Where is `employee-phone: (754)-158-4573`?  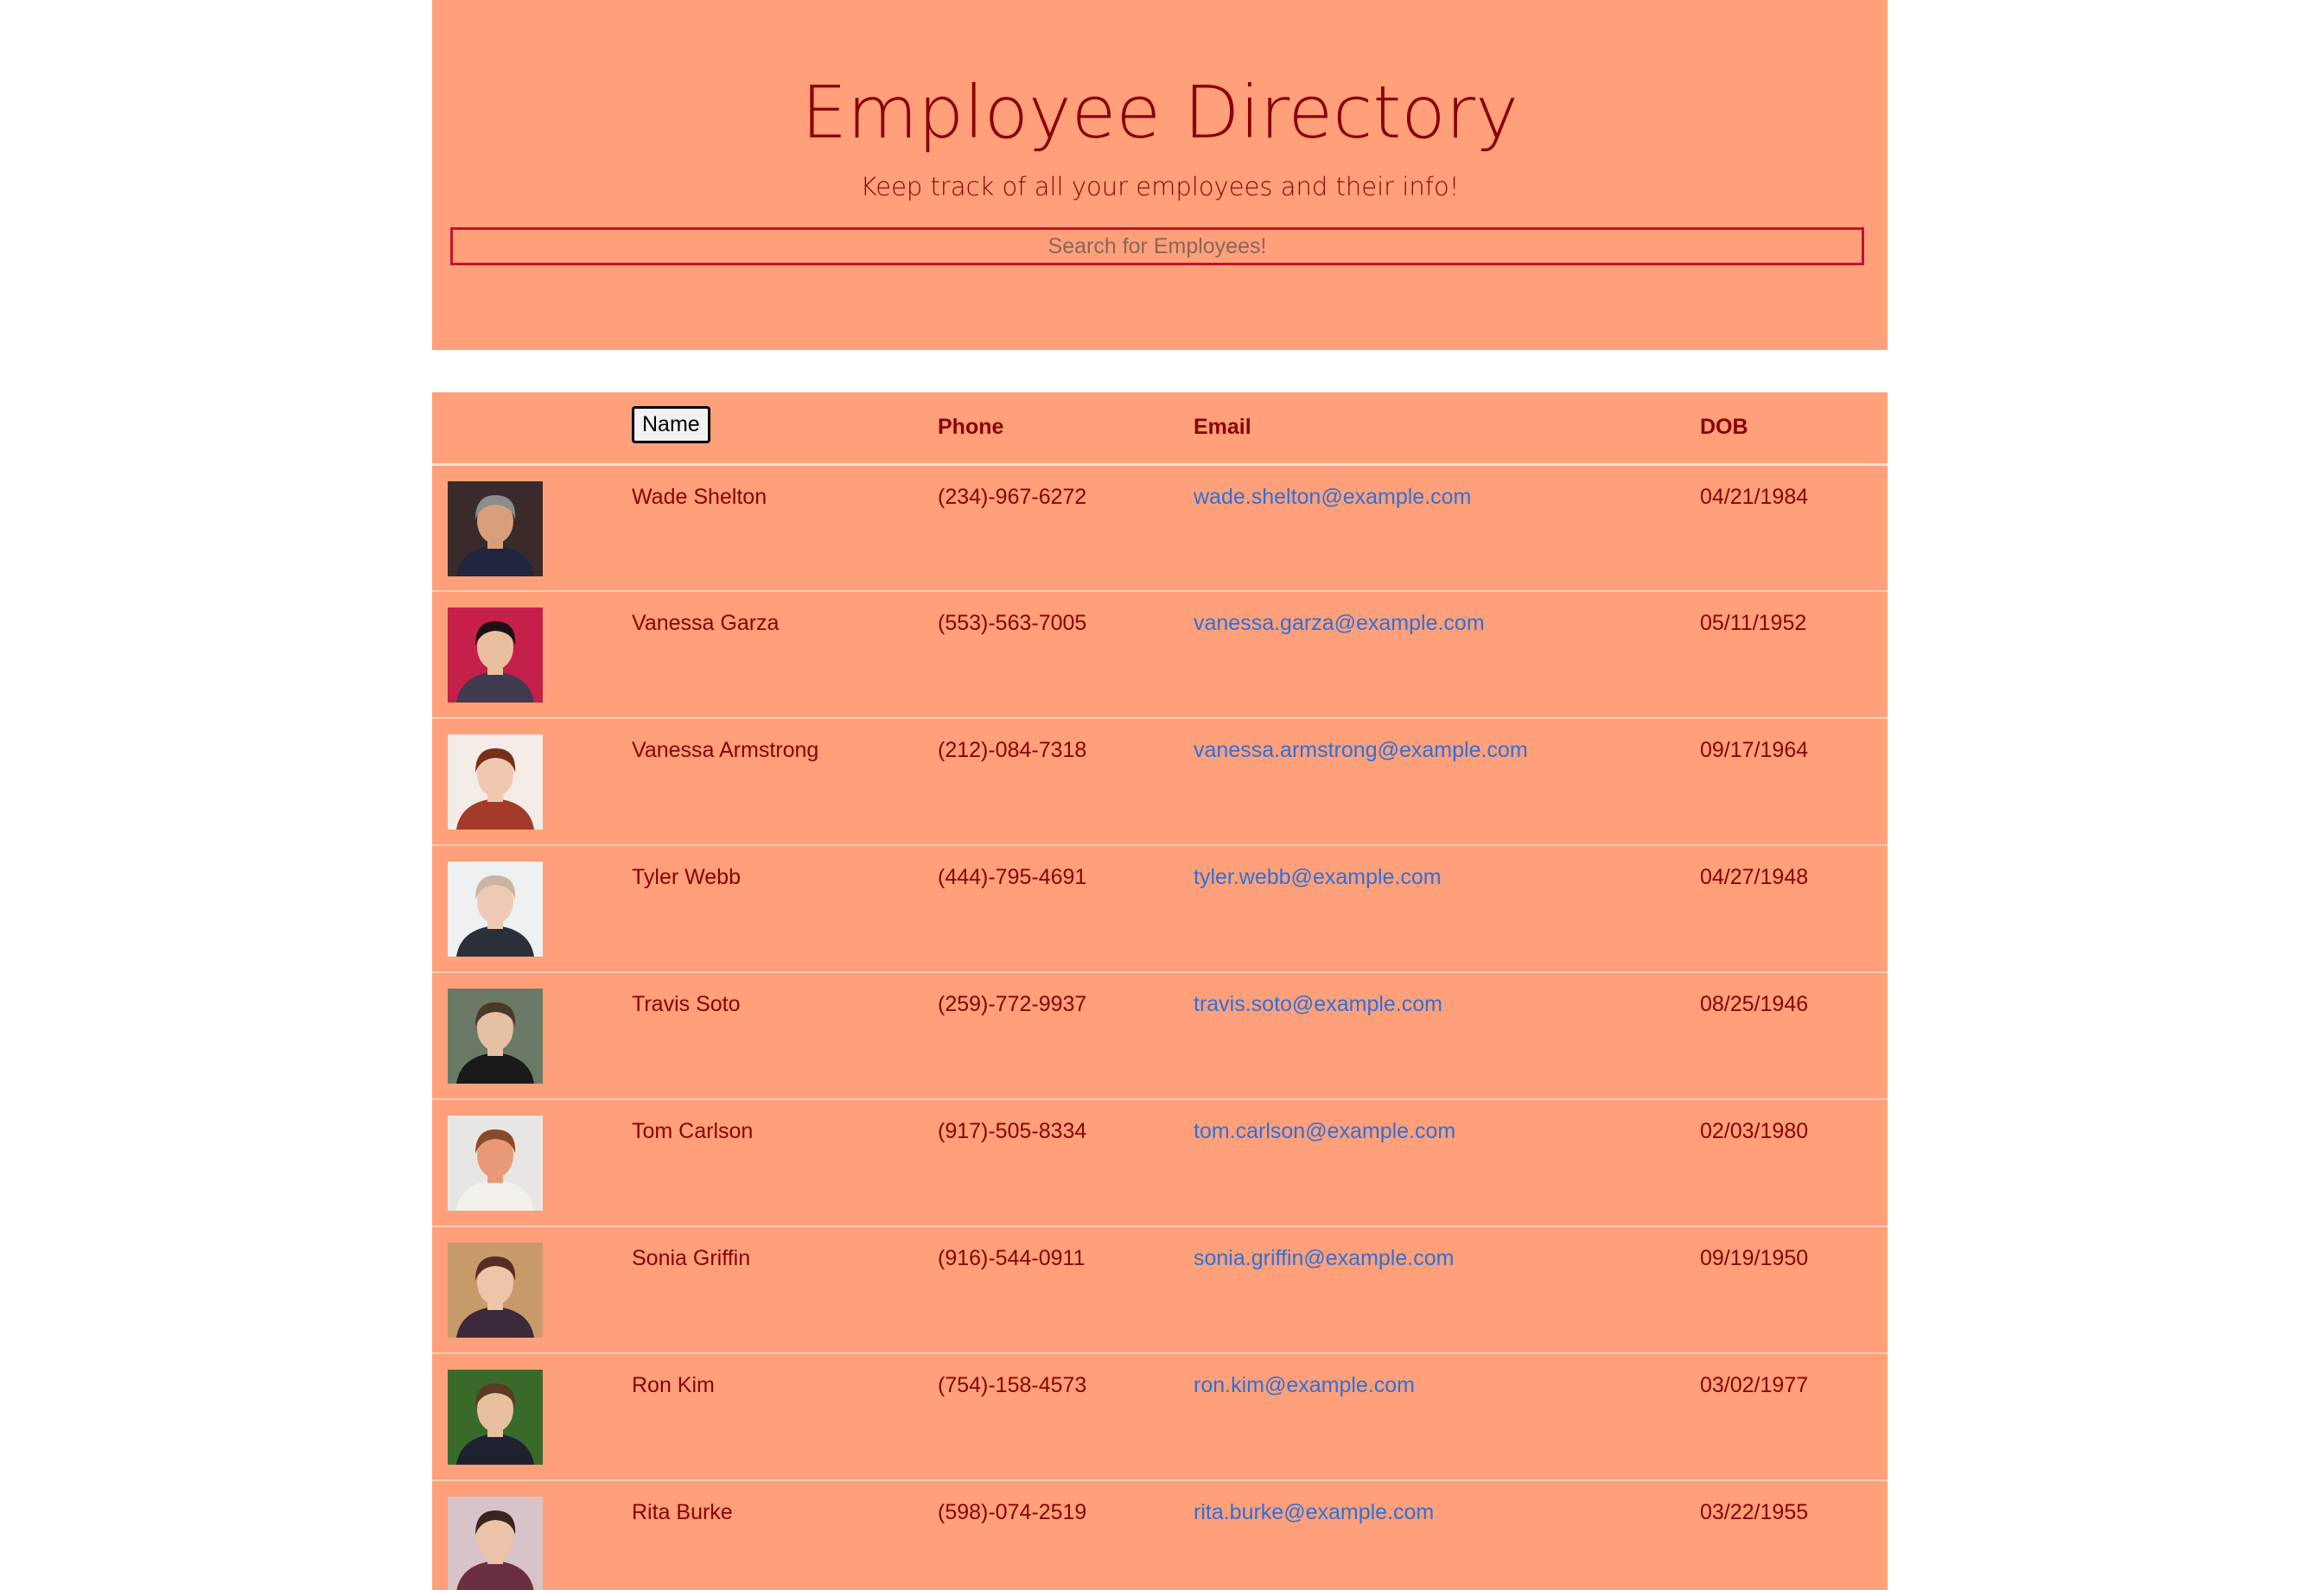
employee-phone: (754)-158-4573 is located at coordinates (1013, 1385).